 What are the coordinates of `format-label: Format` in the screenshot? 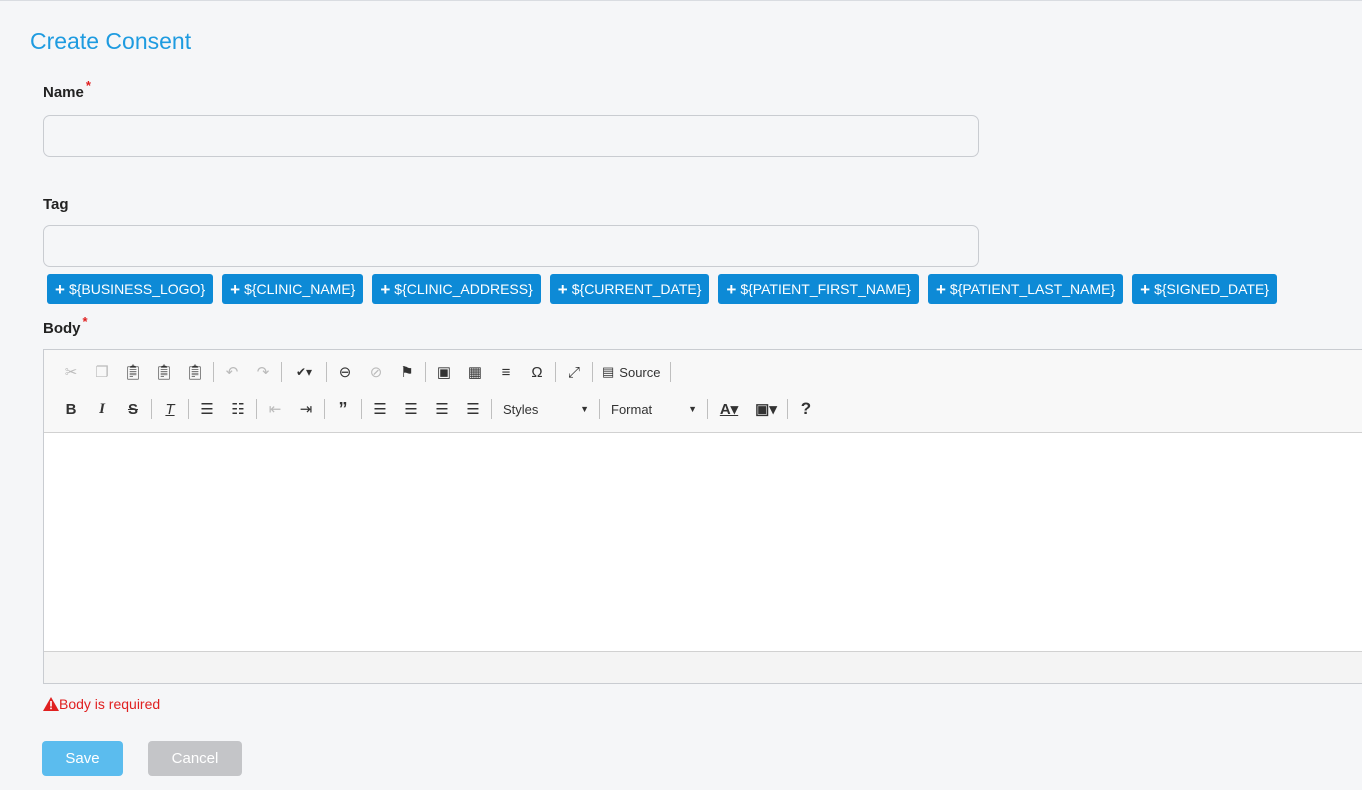 It's located at (632, 409).